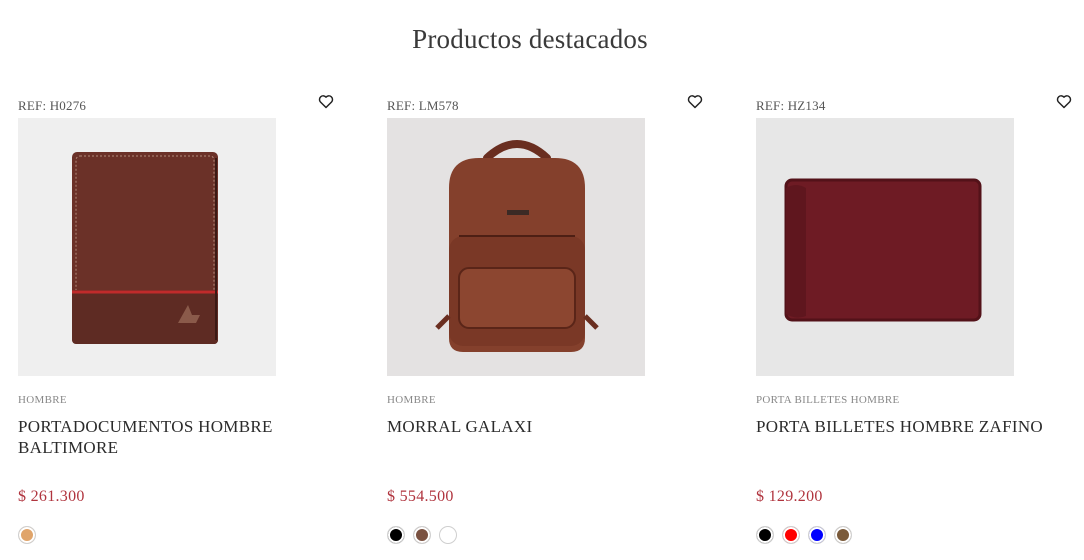 The width and height of the screenshot is (1084, 560). Describe the element at coordinates (828, 400) in the screenshot. I see `product-category: PORTA BILLETES HOMBRE` at that location.